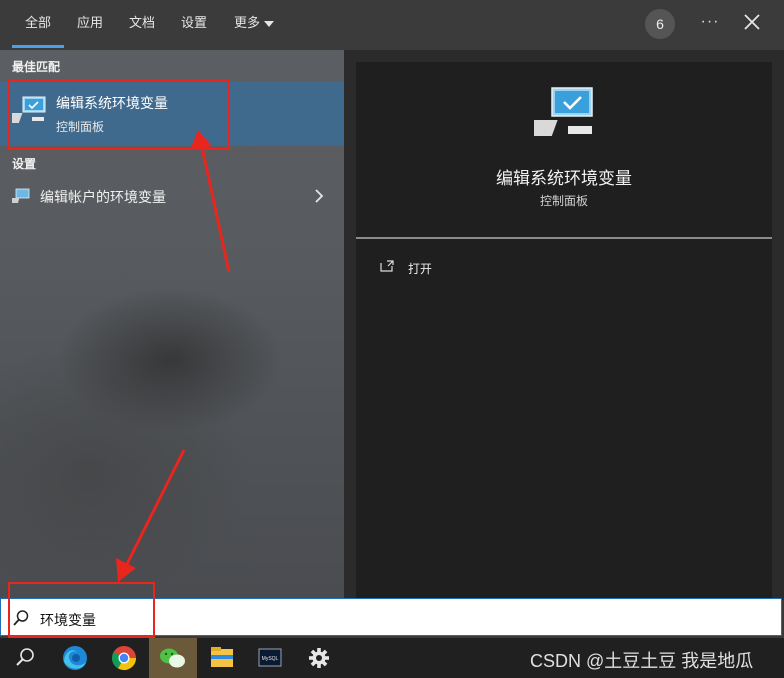  What do you see at coordinates (81, 610) in the screenshot?
I see `annotation-box-search` at bounding box center [81, 610].